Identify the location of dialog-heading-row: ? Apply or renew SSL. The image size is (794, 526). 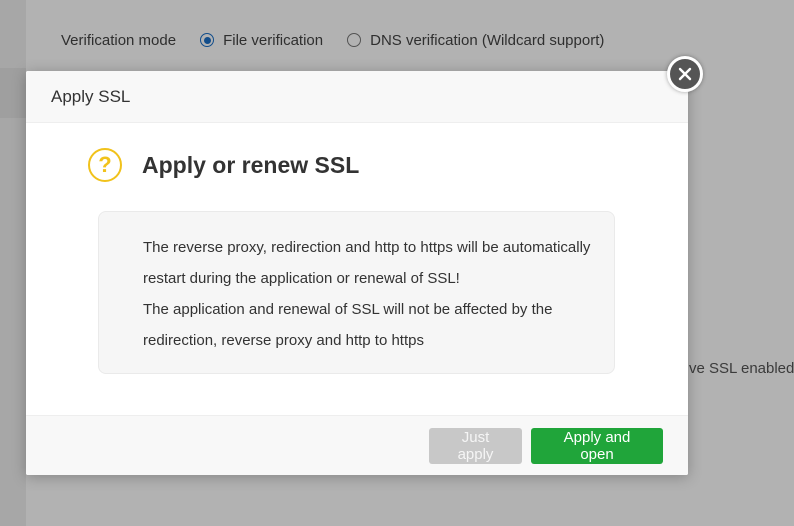
(223, 165).